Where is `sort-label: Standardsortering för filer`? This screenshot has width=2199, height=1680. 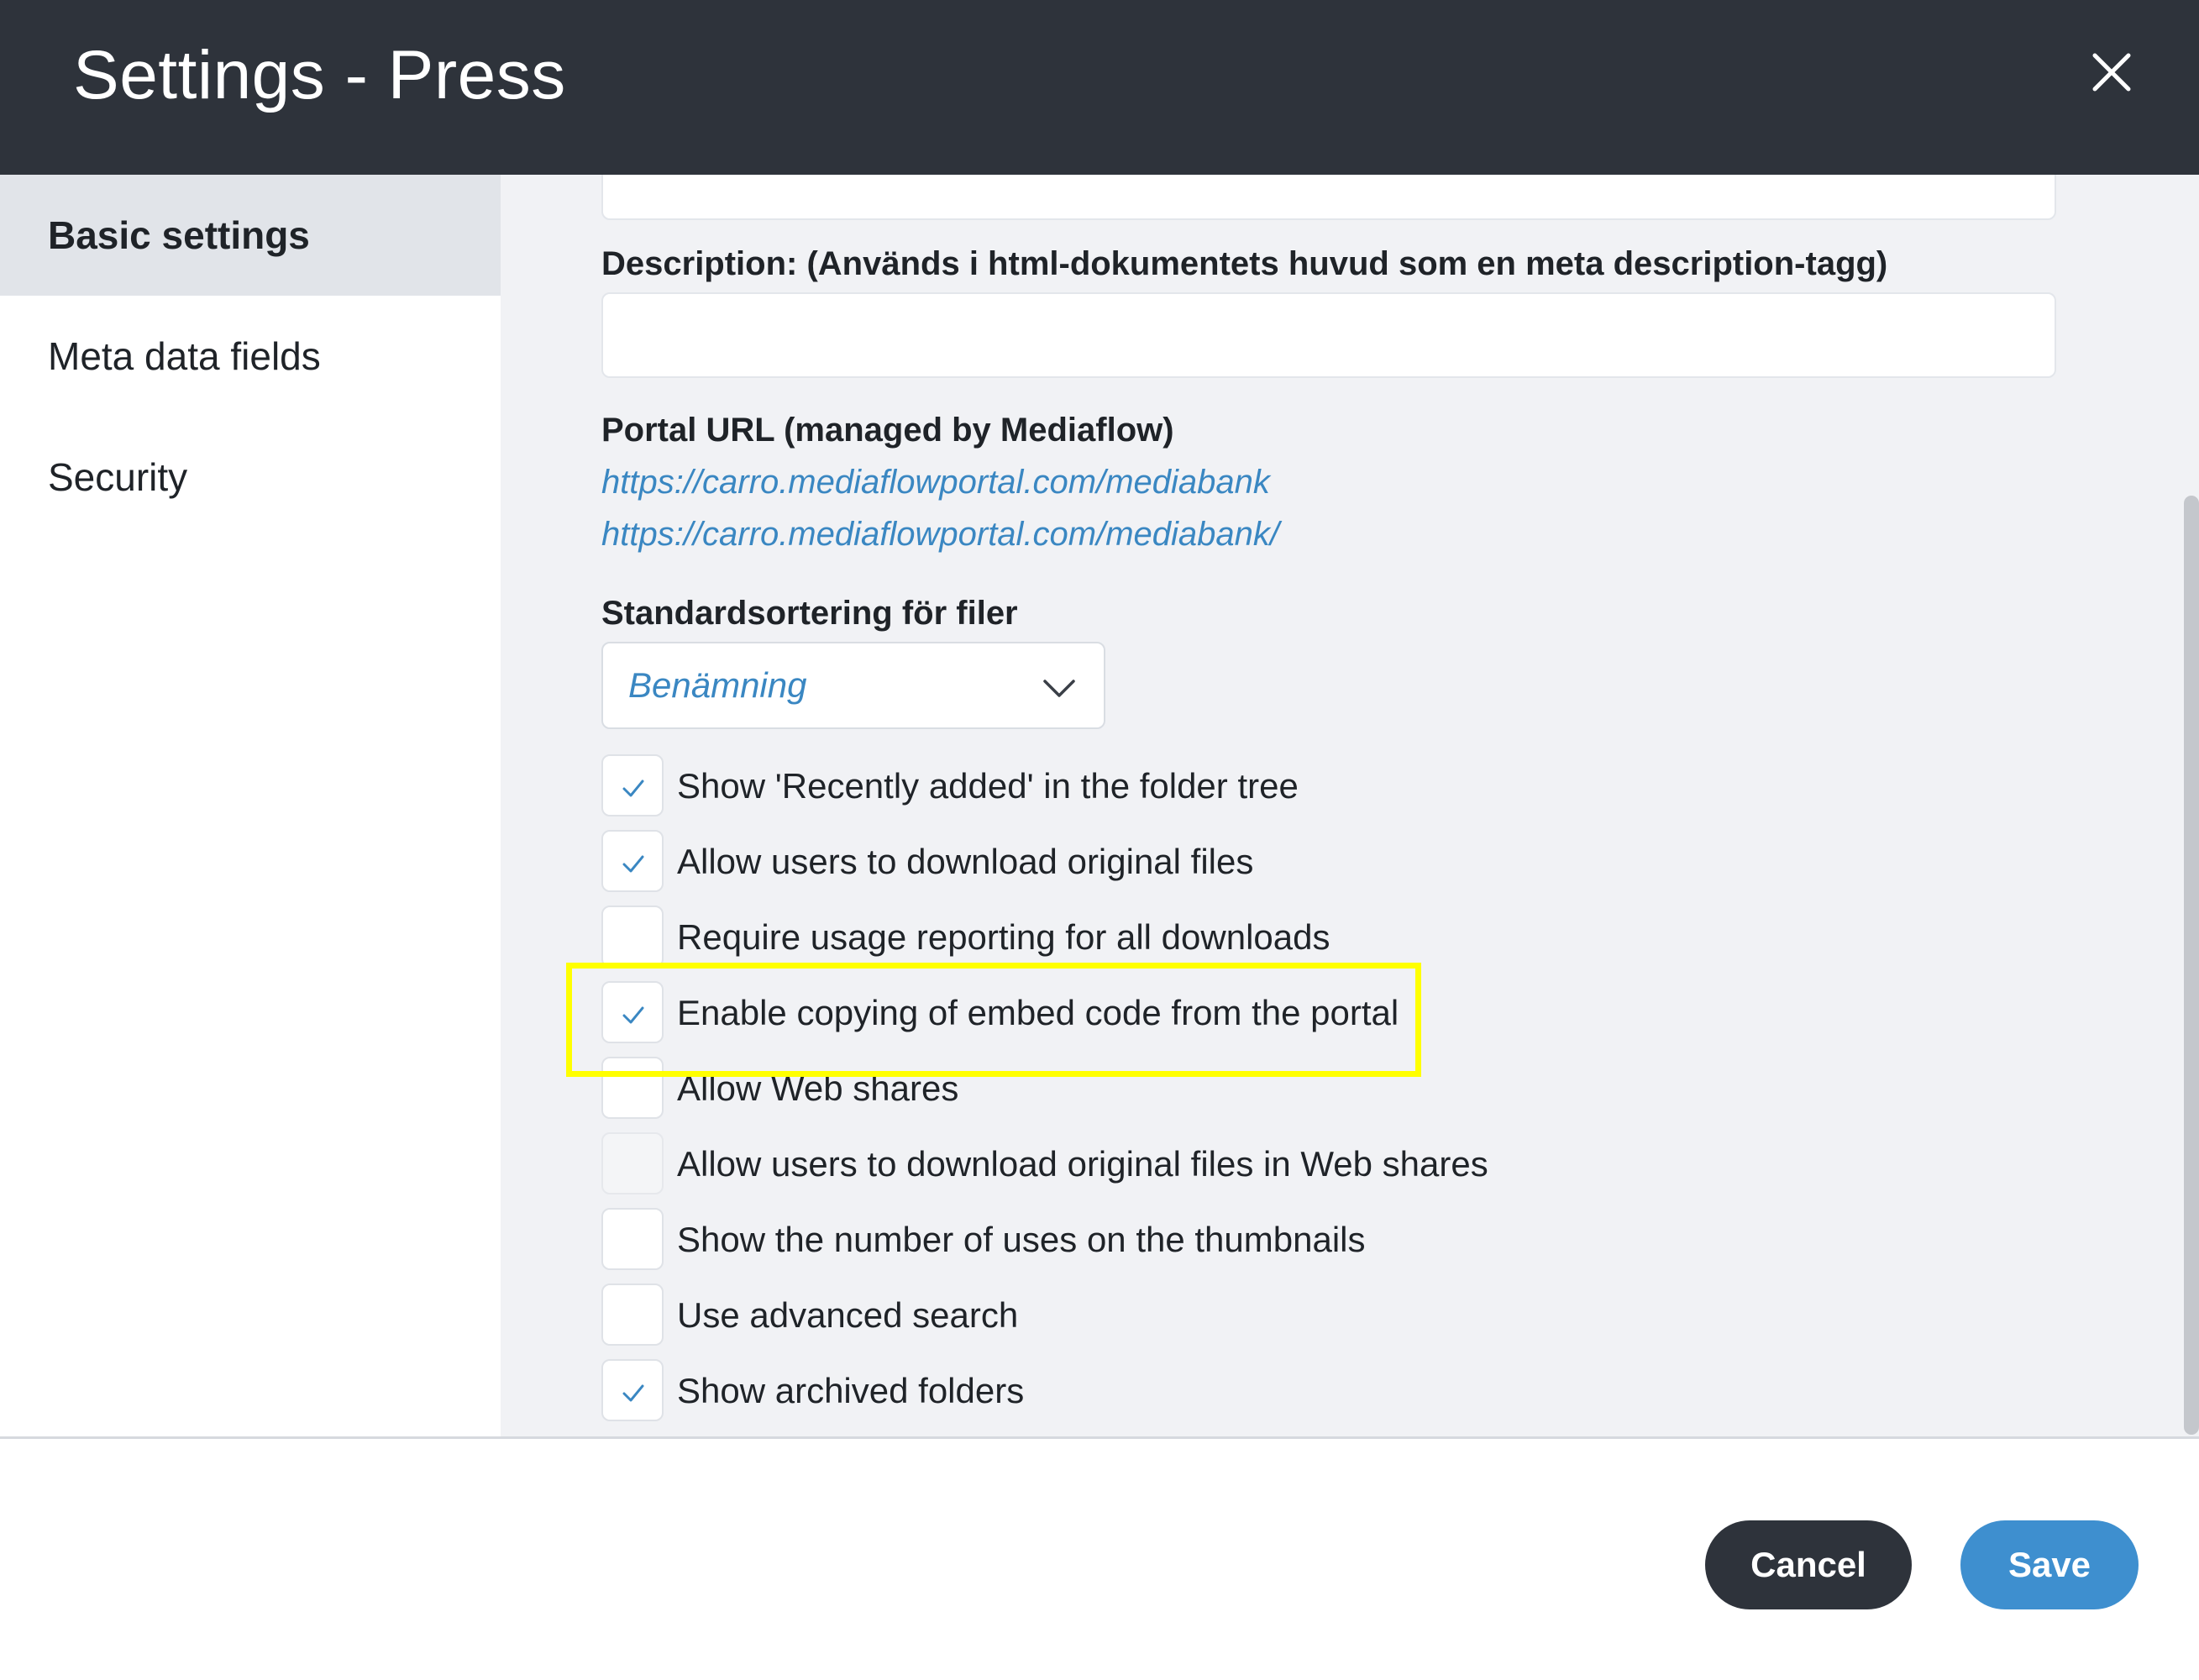
sort-label: Standardsortering för filer is located at coordinates (809, 613).